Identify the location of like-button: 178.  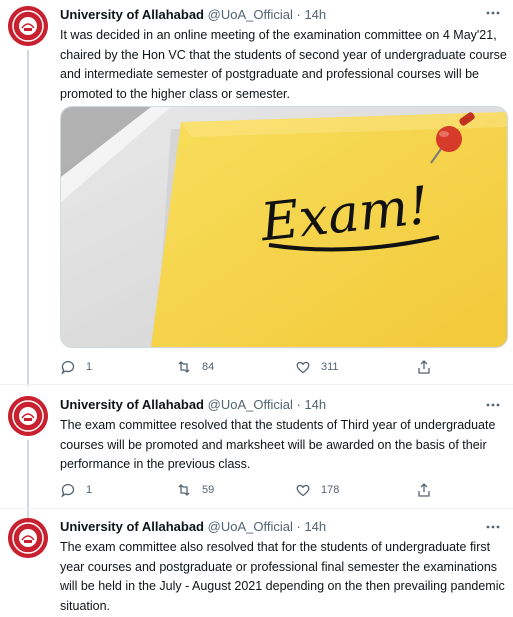
(317, 490).